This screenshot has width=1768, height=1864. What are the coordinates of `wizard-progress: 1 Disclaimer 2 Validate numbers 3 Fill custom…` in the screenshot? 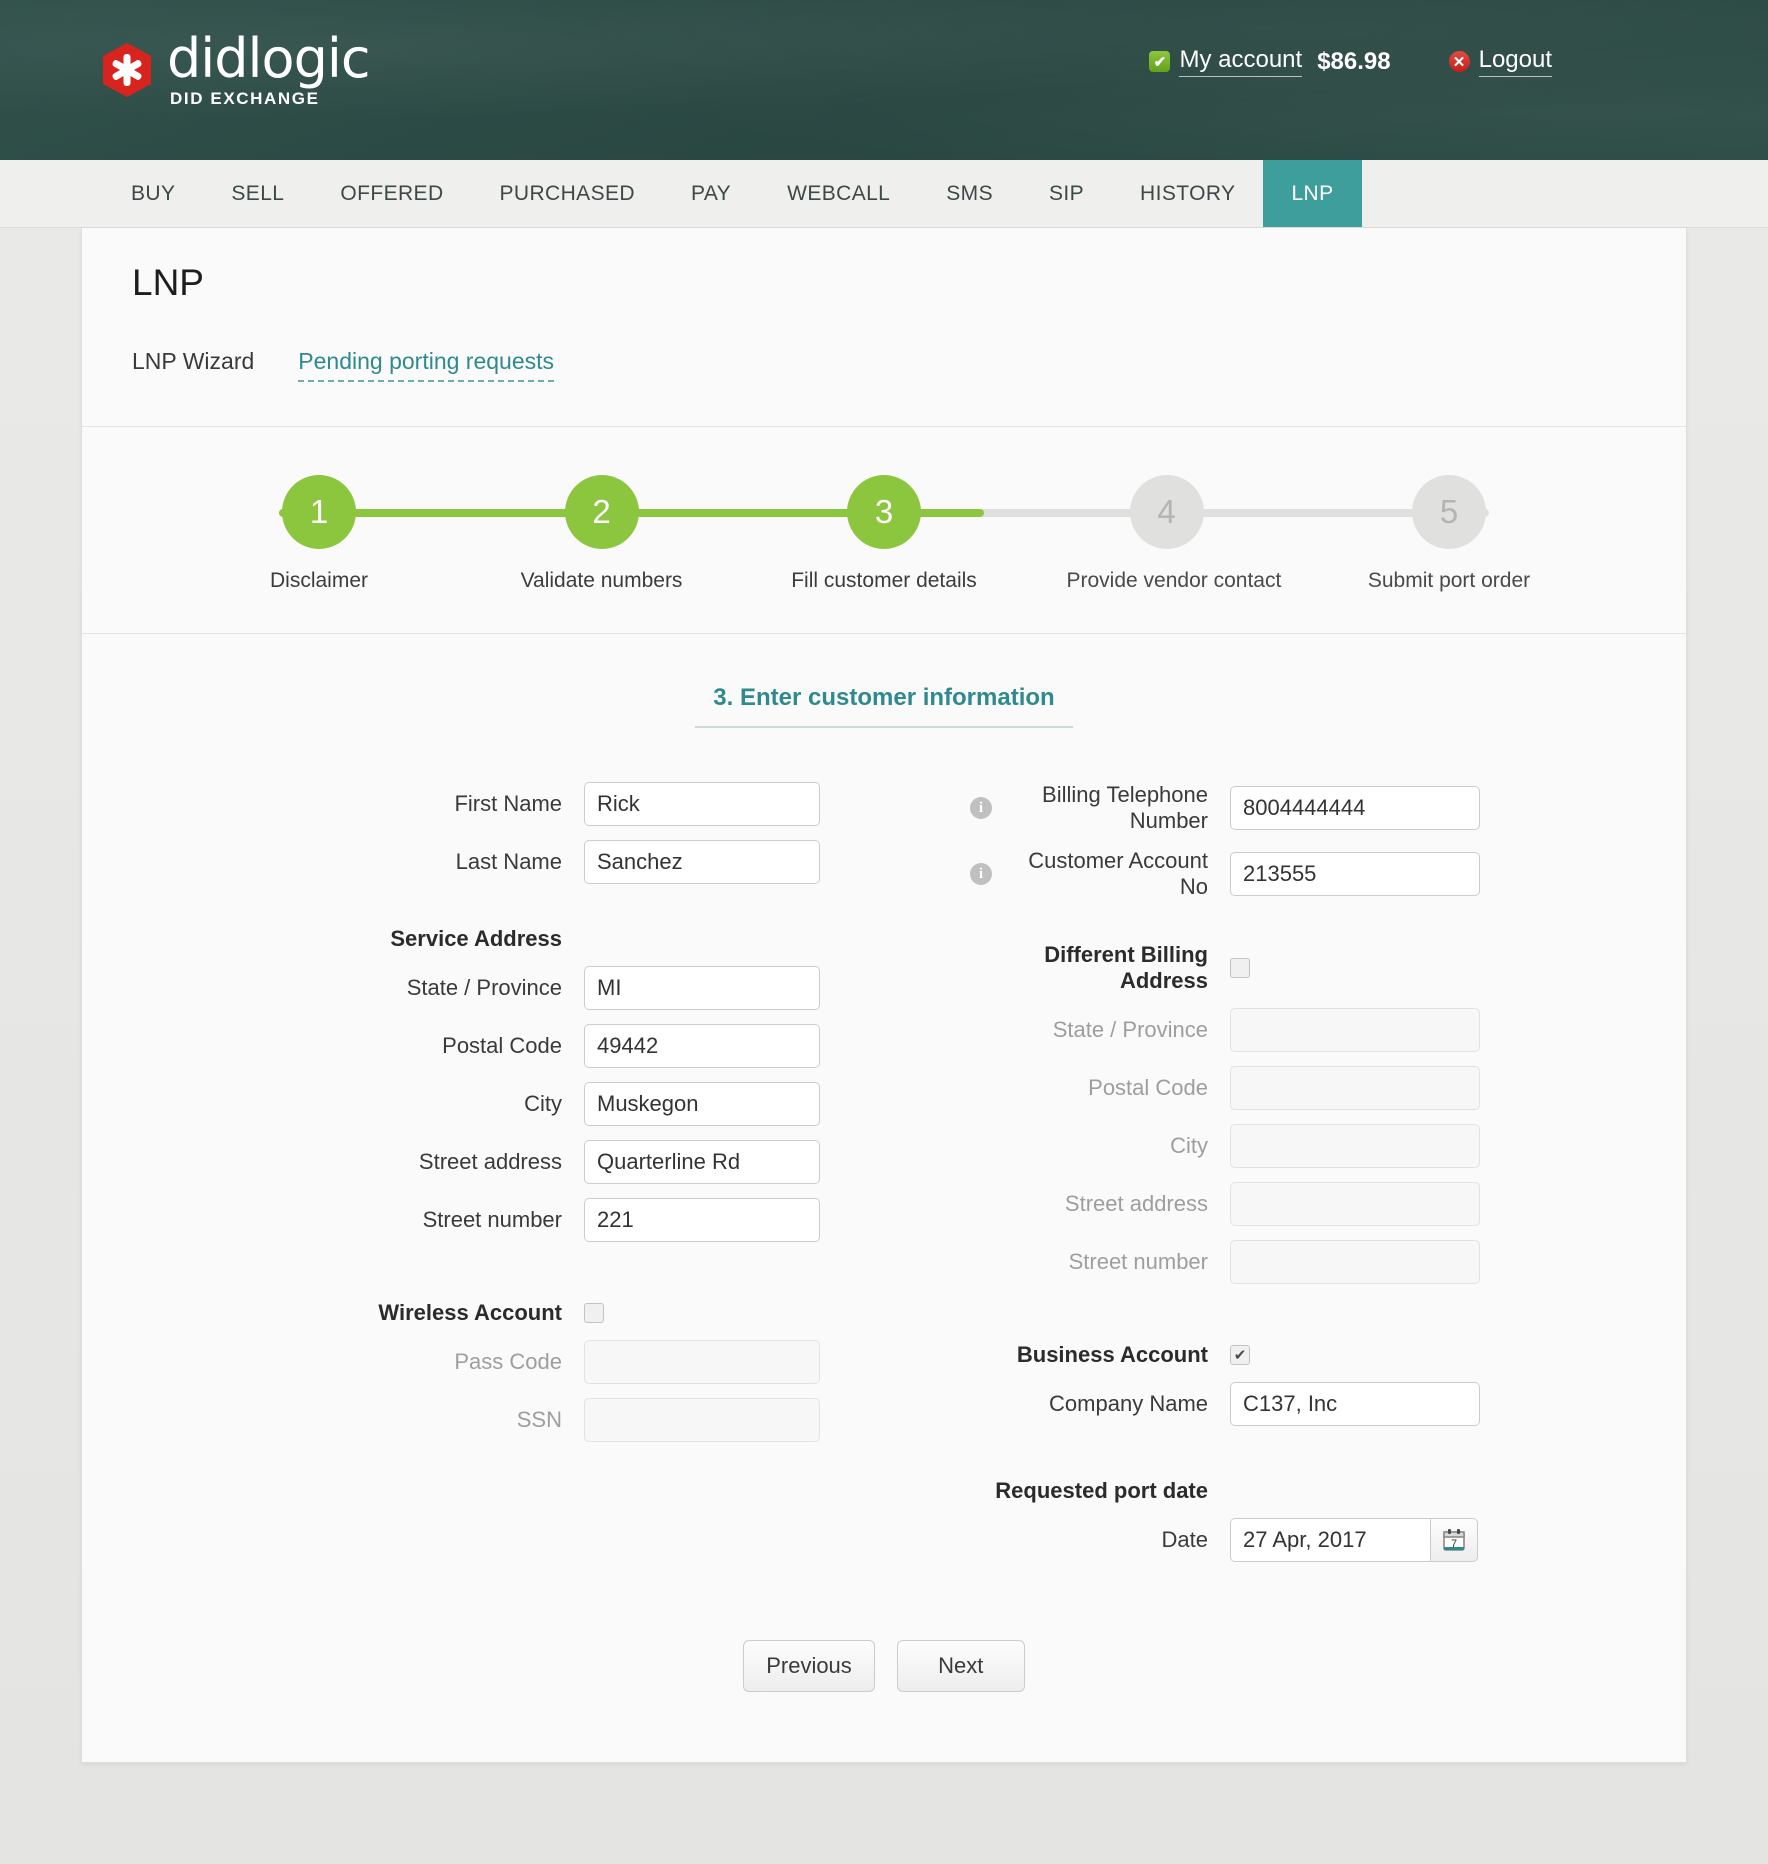 It's located at (884, 530).